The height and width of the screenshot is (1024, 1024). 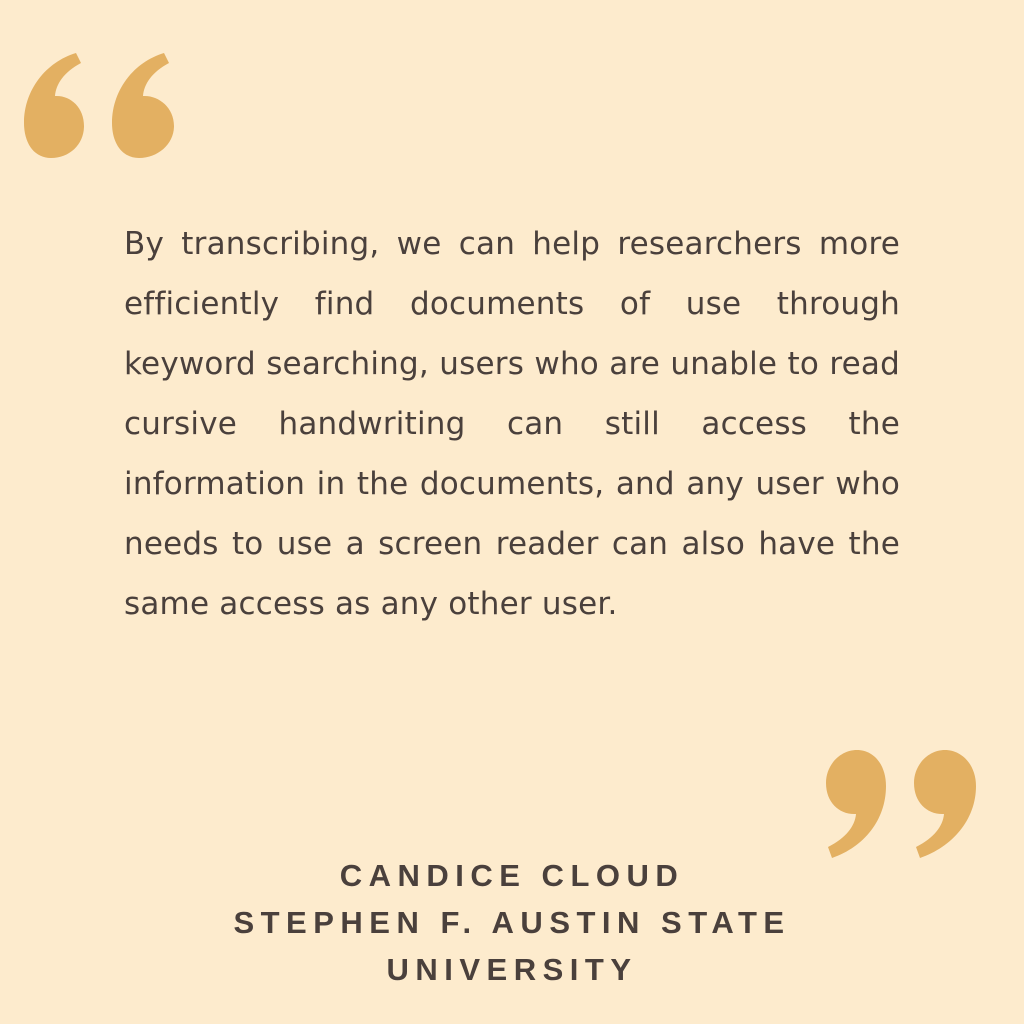 I want to click on attribution-affiliation-line2: UNIVERSITY, so click(x=512, y=969).